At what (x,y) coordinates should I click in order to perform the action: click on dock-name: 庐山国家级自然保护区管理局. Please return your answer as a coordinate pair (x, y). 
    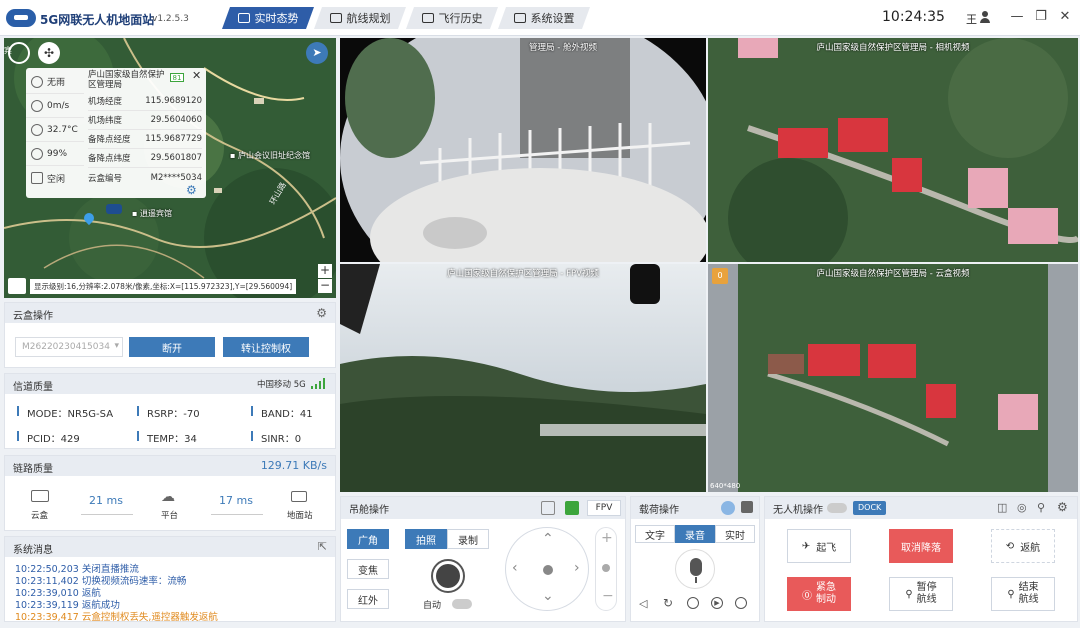
    Looking at the image, I should click on (126, 80).